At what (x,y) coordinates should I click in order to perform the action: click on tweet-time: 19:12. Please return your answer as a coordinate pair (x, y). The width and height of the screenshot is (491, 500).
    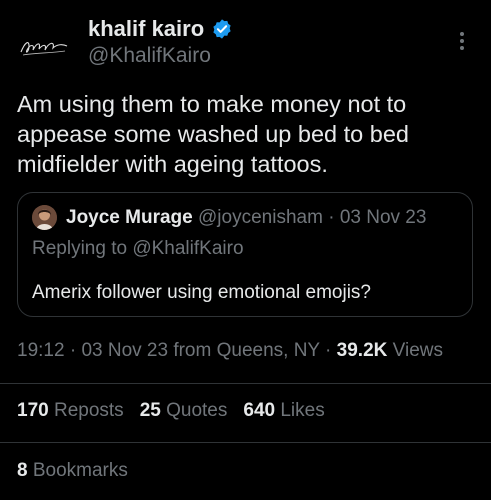
    Looking at the image, I should click on (41, 350).